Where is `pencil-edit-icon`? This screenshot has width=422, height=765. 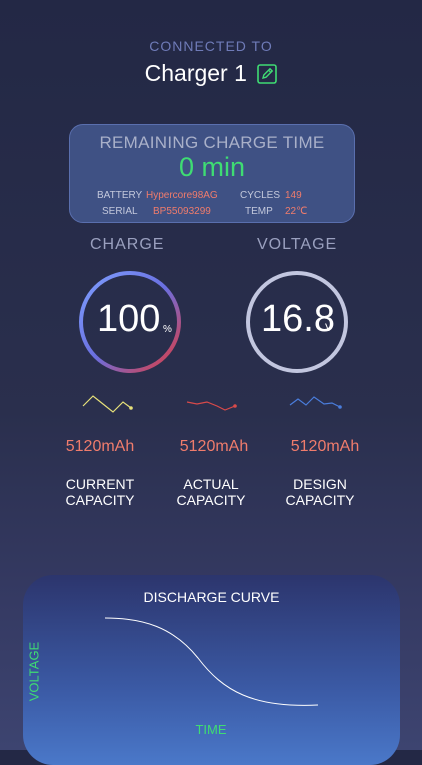
pencil-edit-icon is located at coordinates (267, 73).